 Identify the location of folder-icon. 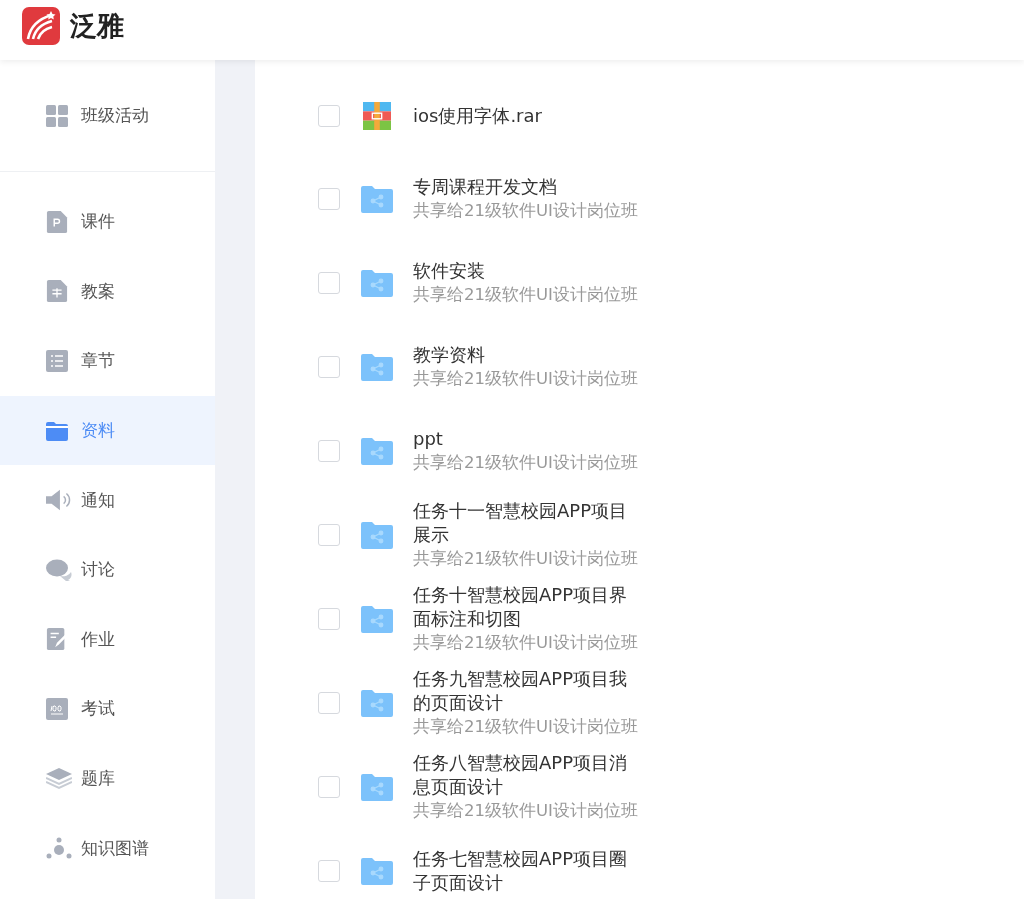
(57, 430).